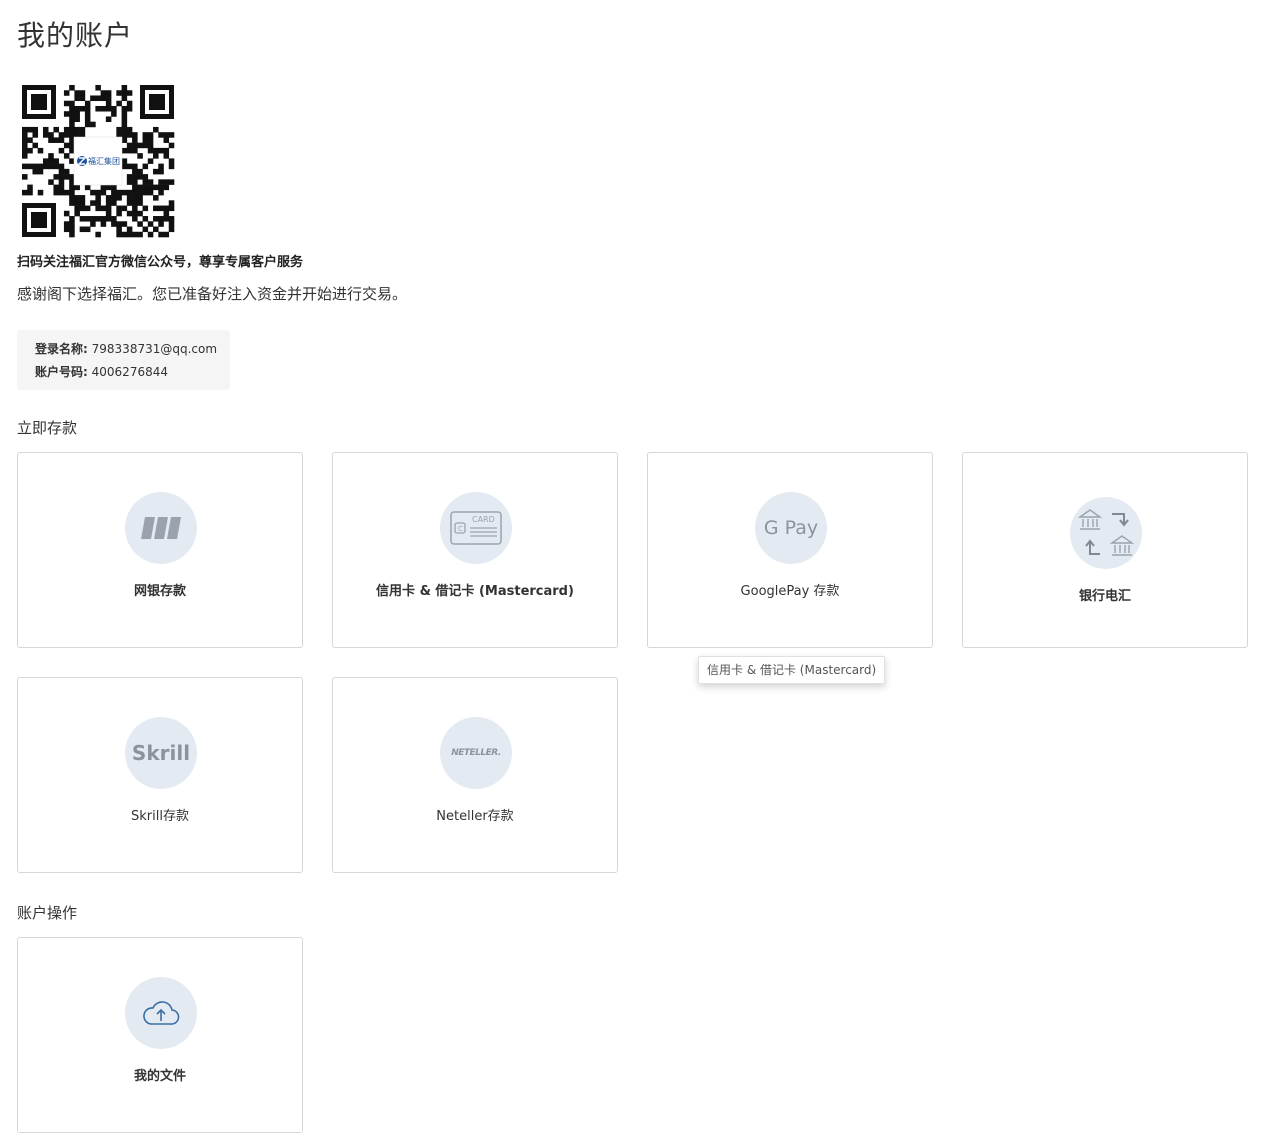  What do you see at coordinates (75, 35) in the screenshot?
I see `page-title: 我的账户` at bounding box center [75, 35].